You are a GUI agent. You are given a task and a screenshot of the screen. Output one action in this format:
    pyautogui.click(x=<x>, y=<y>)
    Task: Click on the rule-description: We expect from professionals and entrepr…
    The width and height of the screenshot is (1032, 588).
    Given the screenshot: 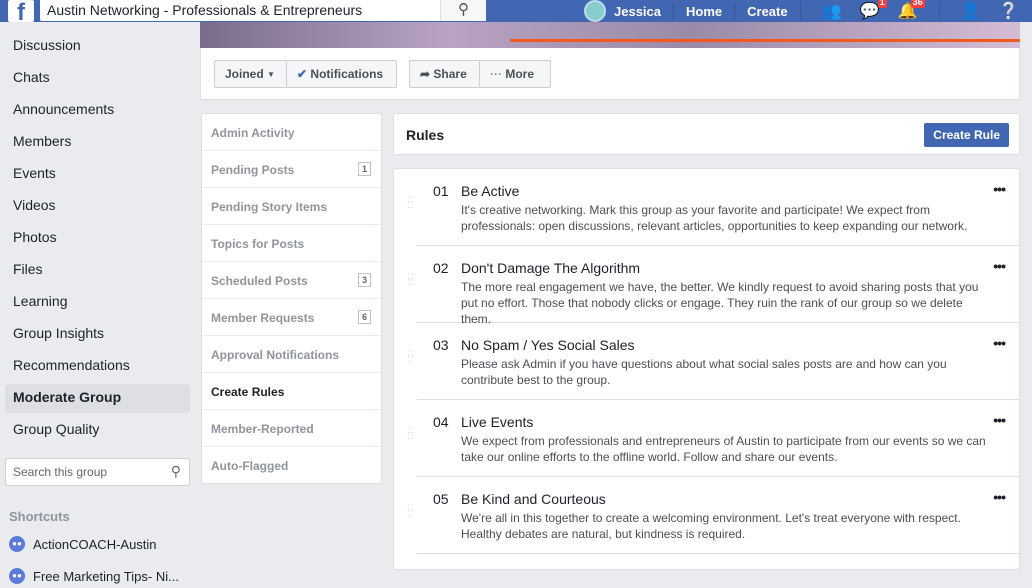 What is the action you would take?
    pyautogui.click(x=723, y=449)
    